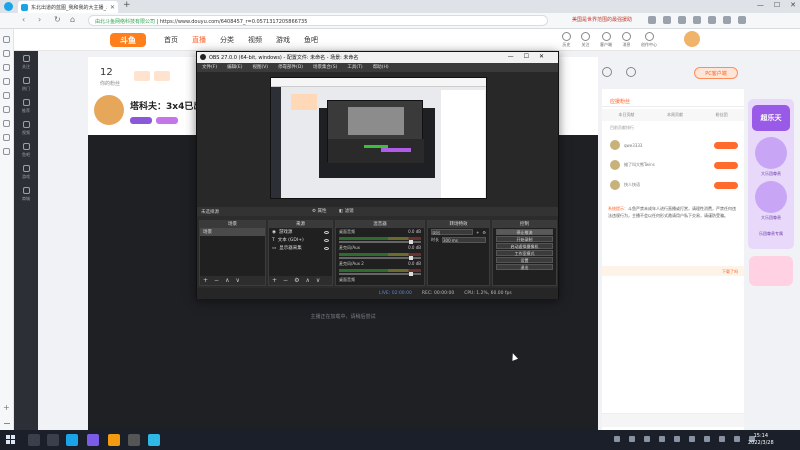  What do you see at coordinates (72, 440) in the screenshot?
I see `browser-taskbar-icon` at bounding box center [72, 440].